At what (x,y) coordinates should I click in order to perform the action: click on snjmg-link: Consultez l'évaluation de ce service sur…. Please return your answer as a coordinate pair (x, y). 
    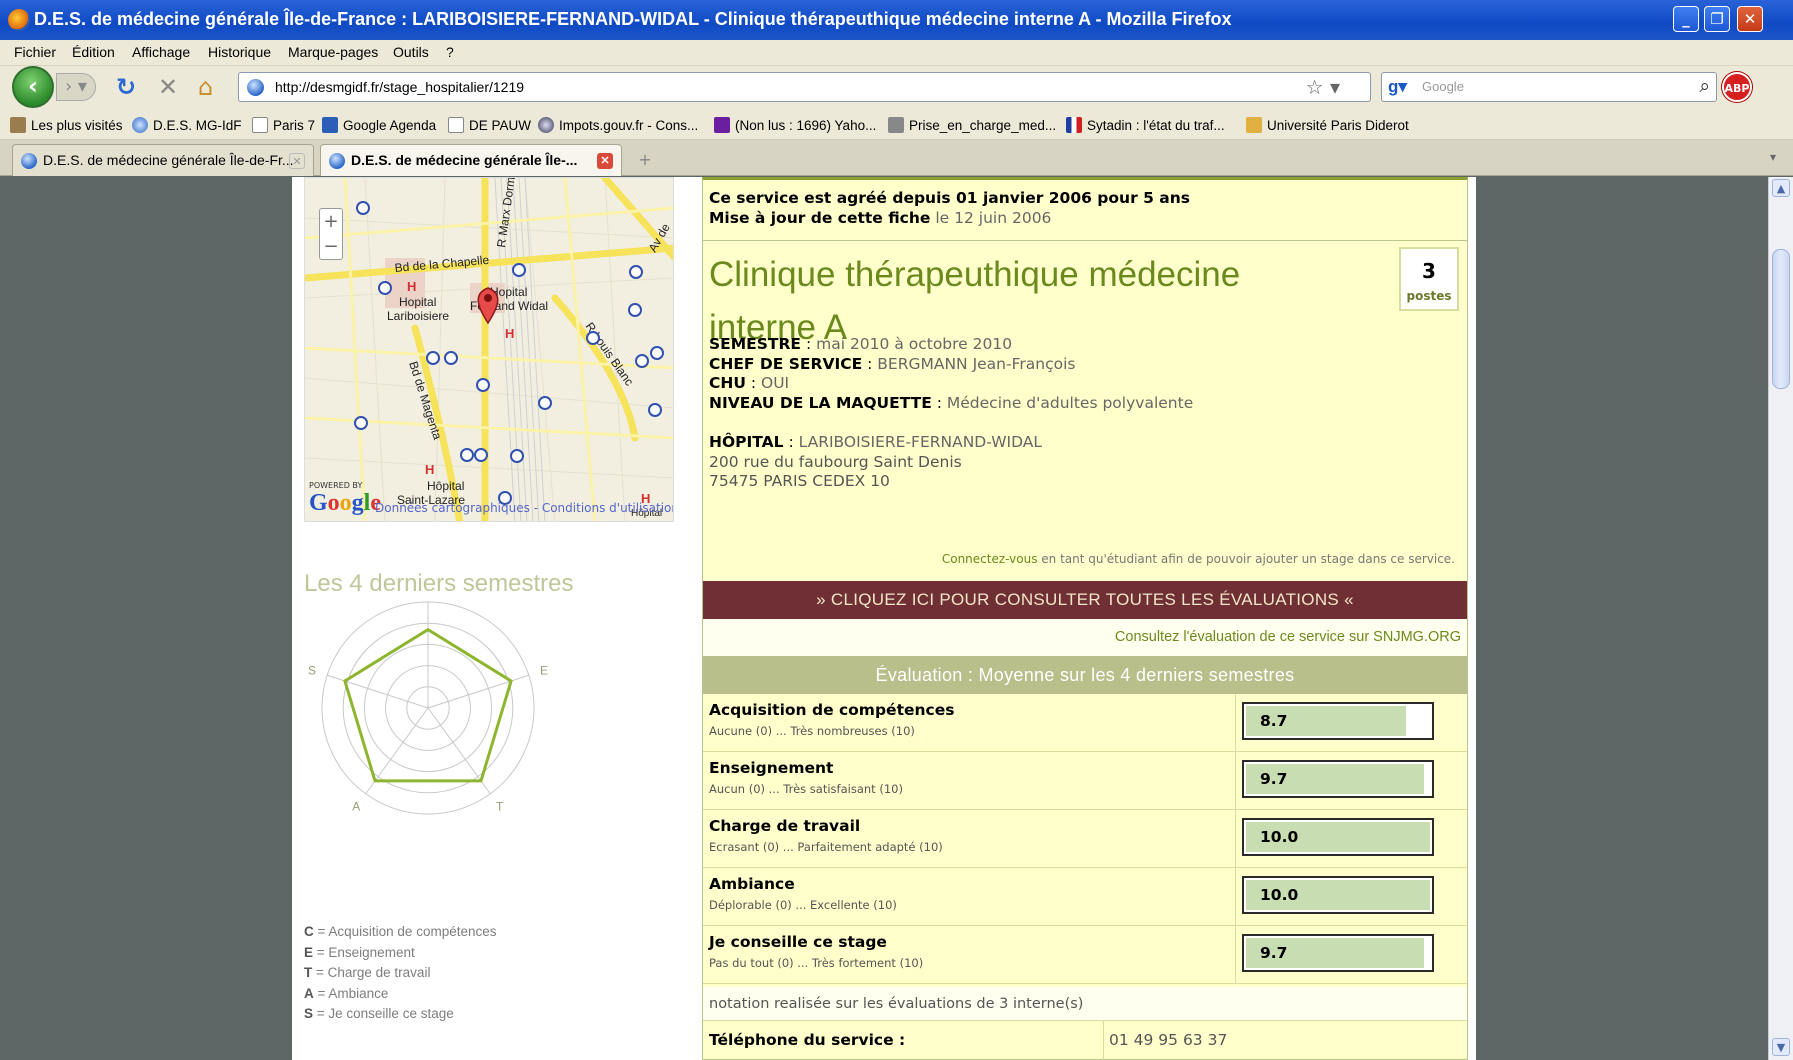
    Looking at the image, I should click on (1085, 637).